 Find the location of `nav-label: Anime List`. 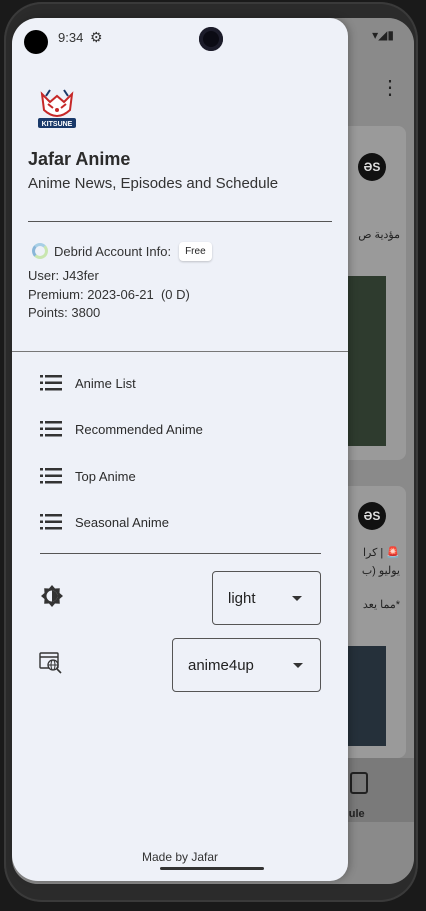

nav-label: Anime List is located at coordinates (105, 383).